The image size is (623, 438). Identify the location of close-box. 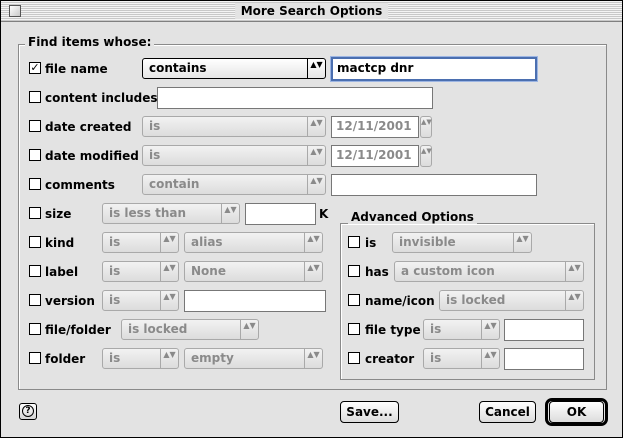
(15, 11).